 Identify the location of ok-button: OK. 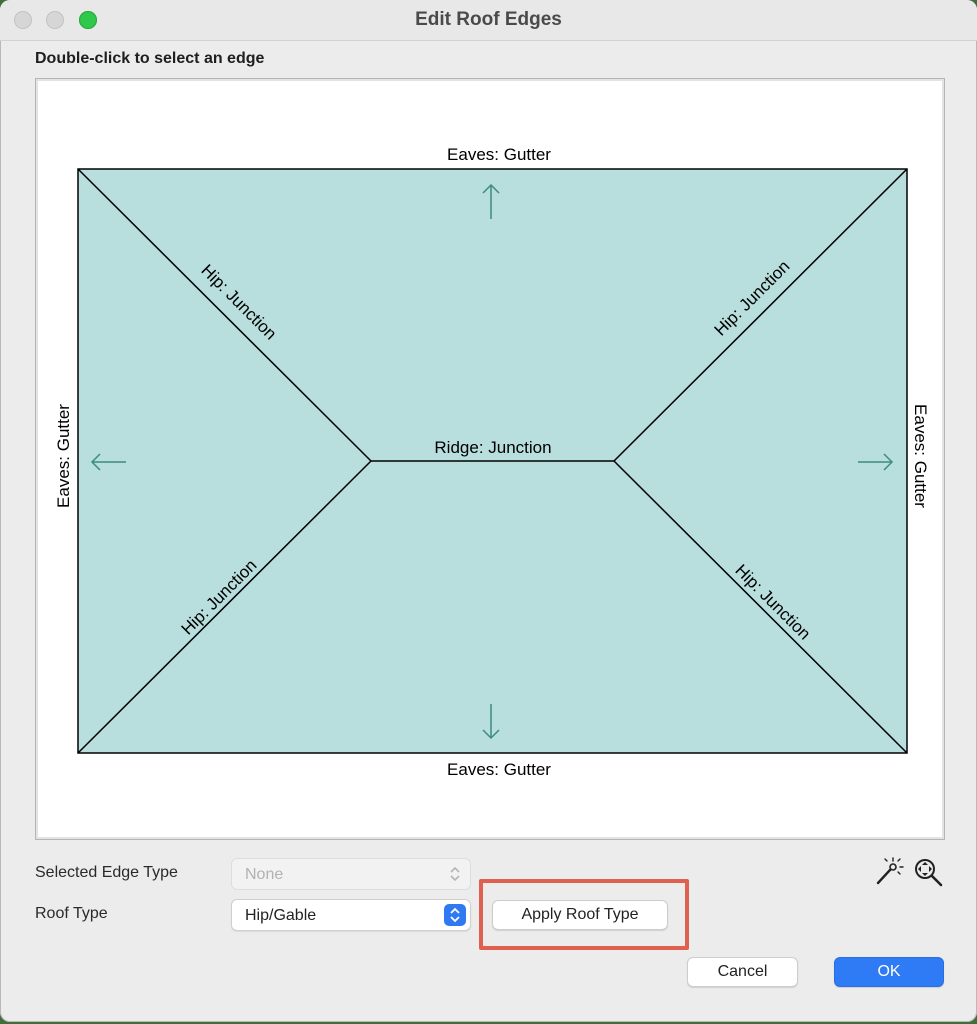
(889, 972).